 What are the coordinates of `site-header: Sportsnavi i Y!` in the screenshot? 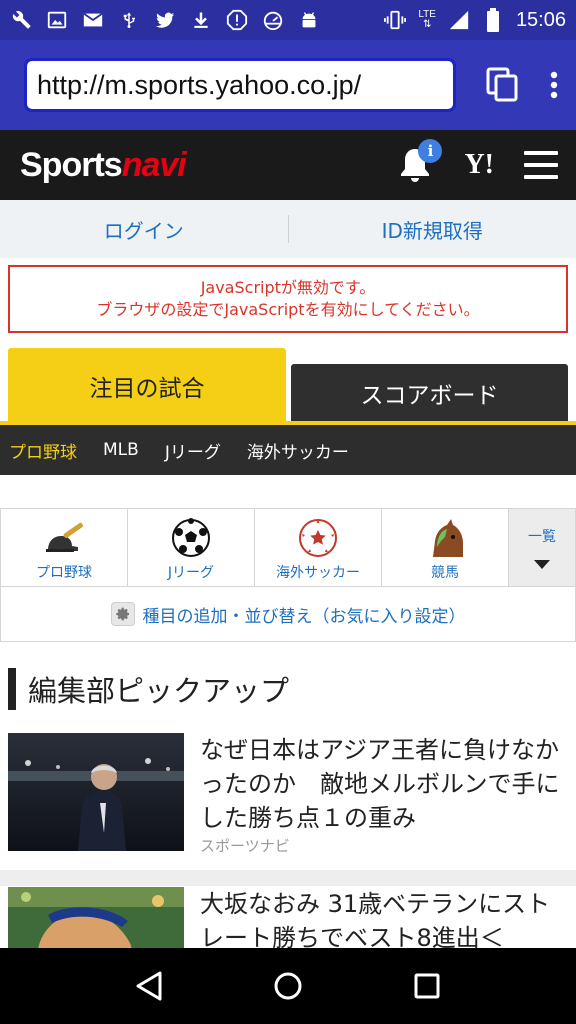 It's located at (288, 165).